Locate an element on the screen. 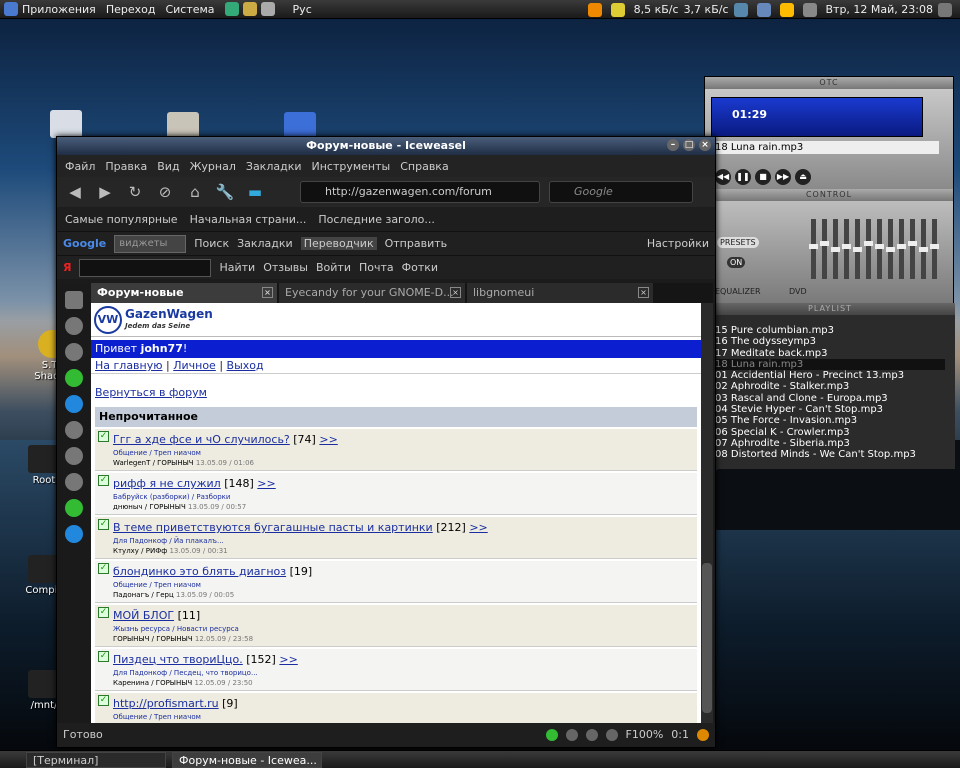  playlist-item: 04 Stevie Hyper - Can't Stop.mp3 is located at coordinates (830, 409).